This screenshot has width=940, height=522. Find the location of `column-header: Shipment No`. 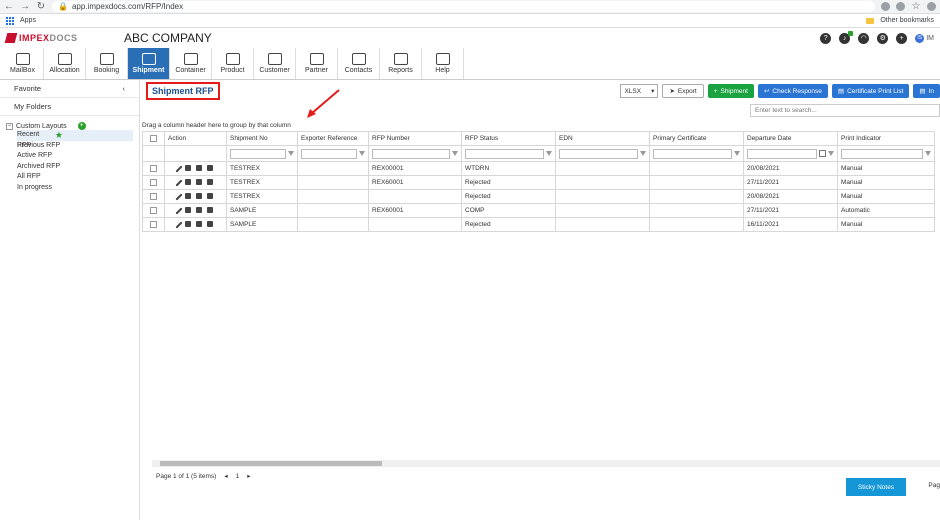

column-header: Shipment No is located at coordinates (262, 138).